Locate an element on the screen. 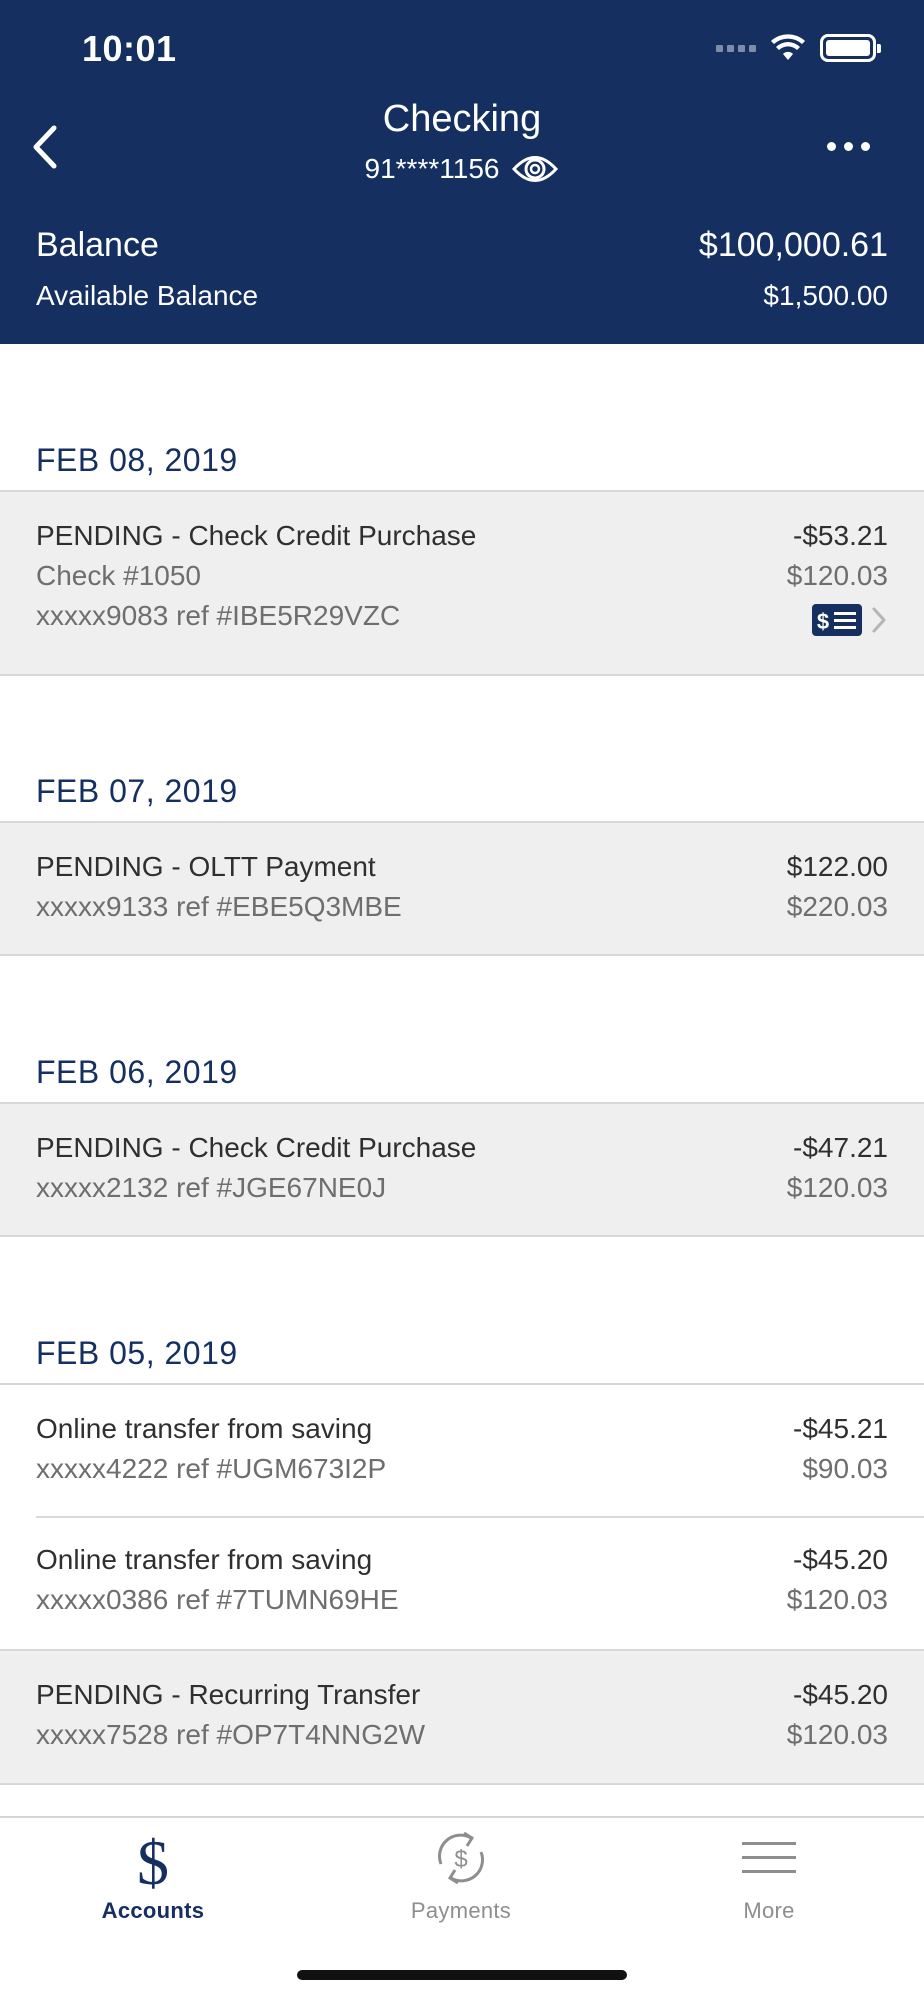 This screenshot has height=2000, width=924. view-check-image-button: $ is located at coordinates (850, 620).